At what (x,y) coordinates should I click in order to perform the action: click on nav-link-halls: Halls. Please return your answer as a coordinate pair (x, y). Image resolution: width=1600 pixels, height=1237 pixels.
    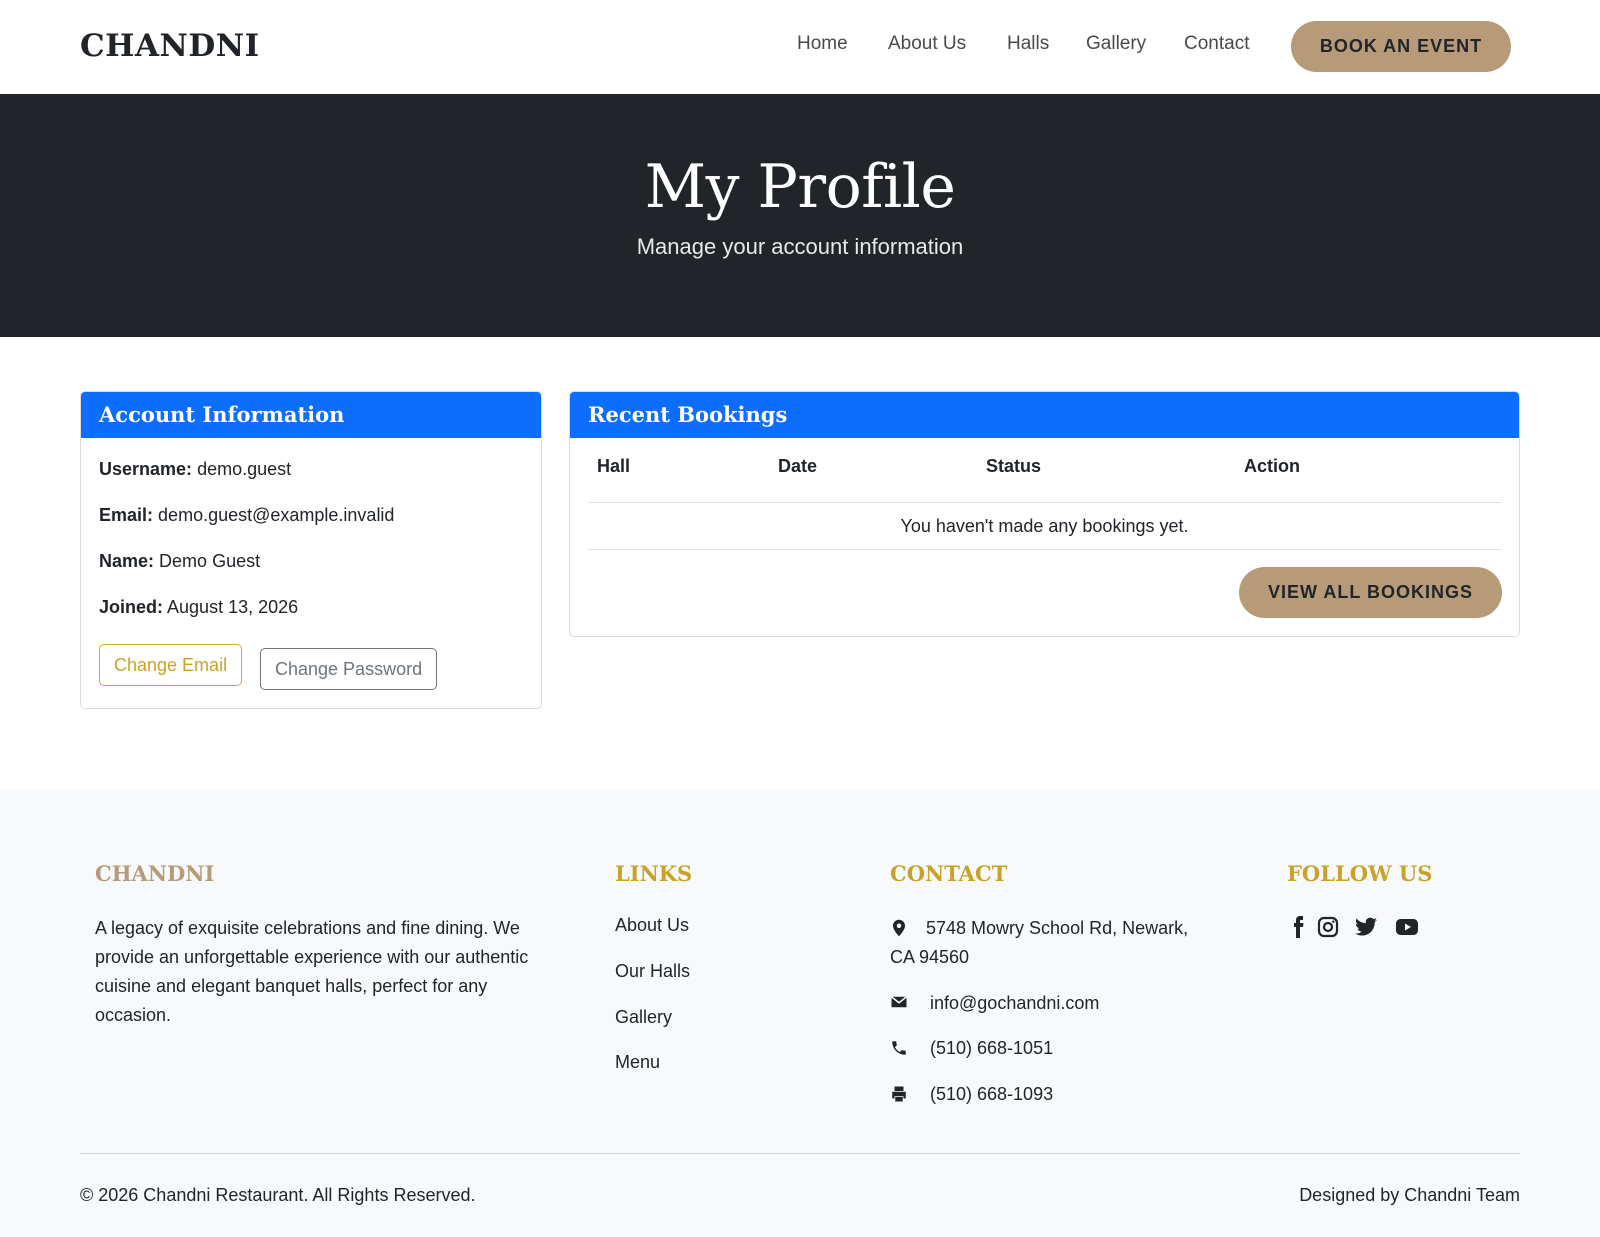
    Looking at the image, I should click on (1028, 44).